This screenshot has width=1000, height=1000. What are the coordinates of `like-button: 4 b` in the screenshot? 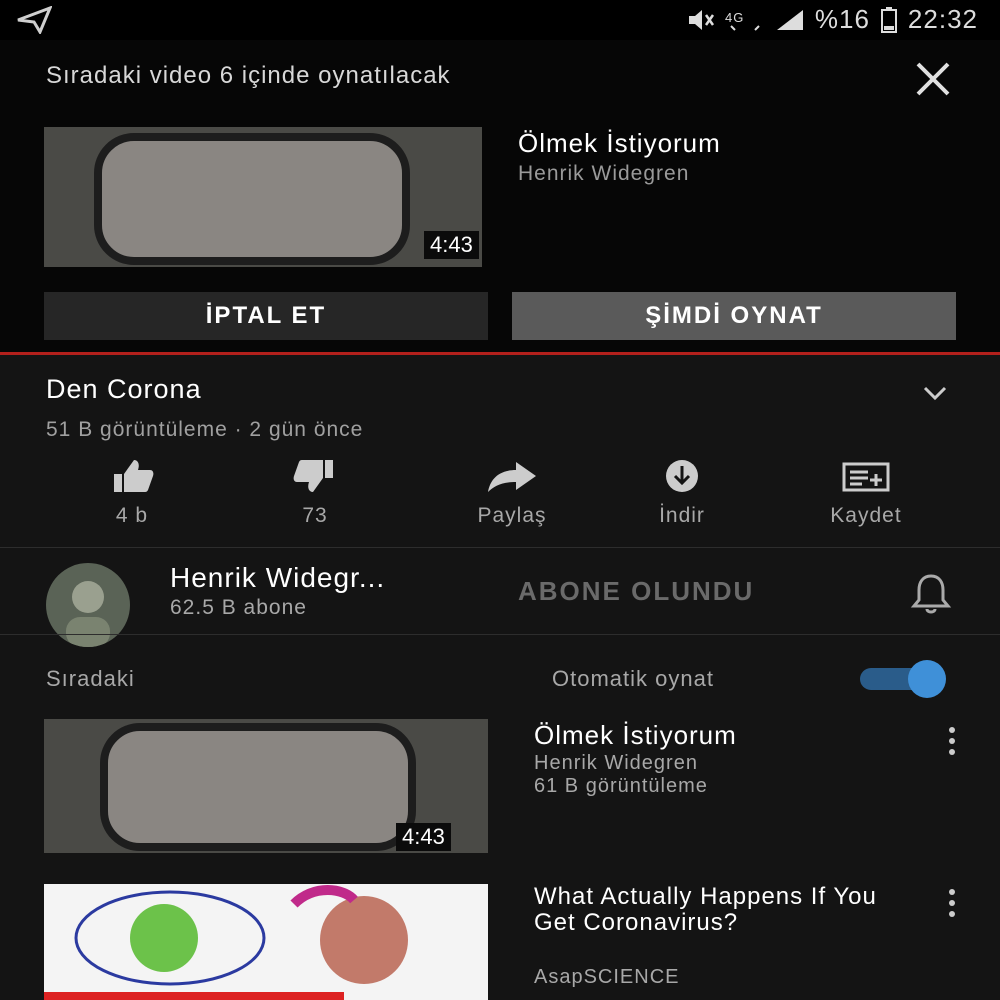 It's located at (132, 493).